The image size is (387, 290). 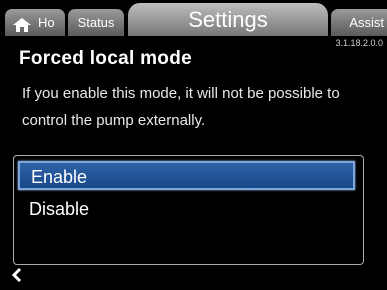 I want to click on back-button, so click(x=17, y=277).